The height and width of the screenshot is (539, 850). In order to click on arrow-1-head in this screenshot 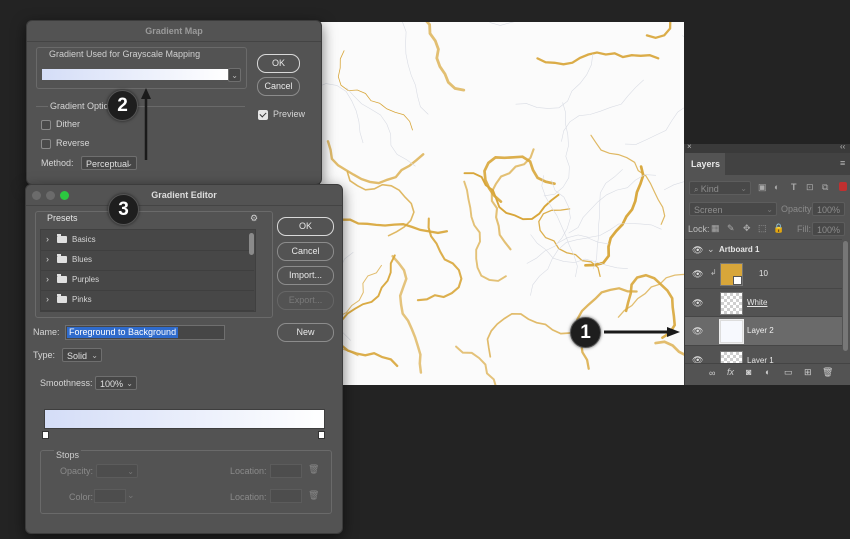, I will do `click(673, 332)`.